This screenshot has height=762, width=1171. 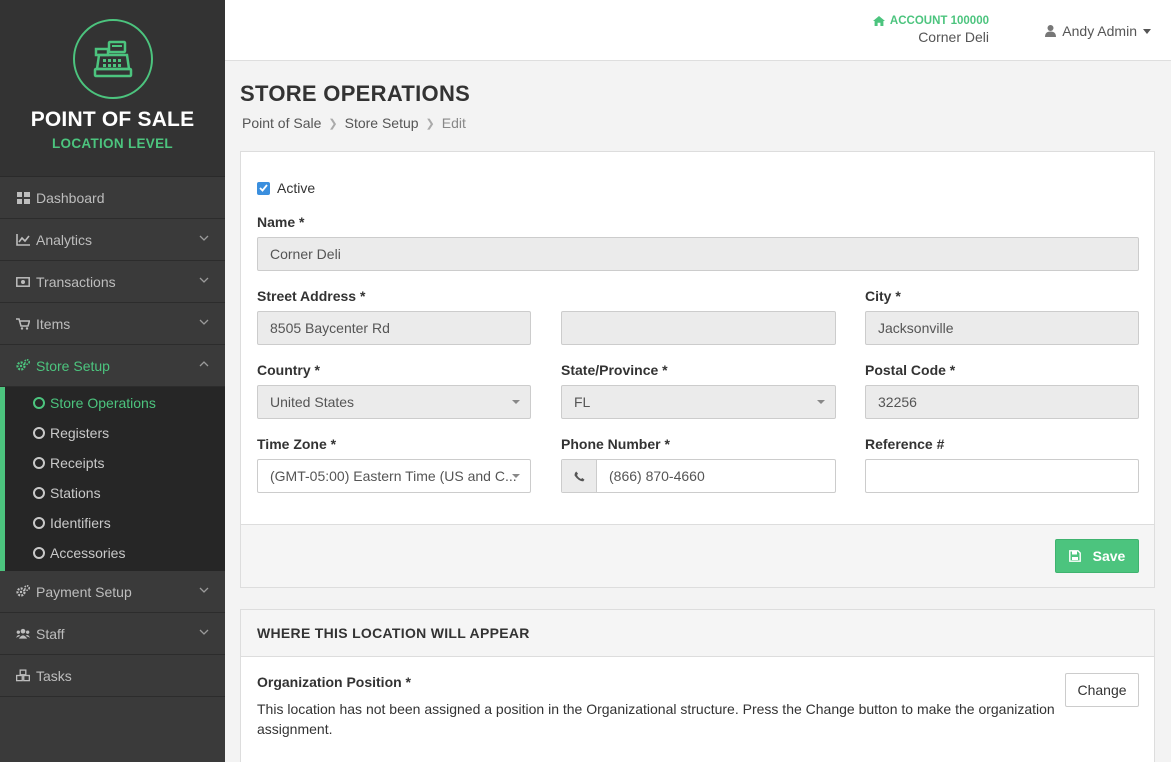 What do you see at coordinates (73, 365) in the screenshot?
I see `sidebar-item-label: Store Setup` at bounding box center [73, 365].